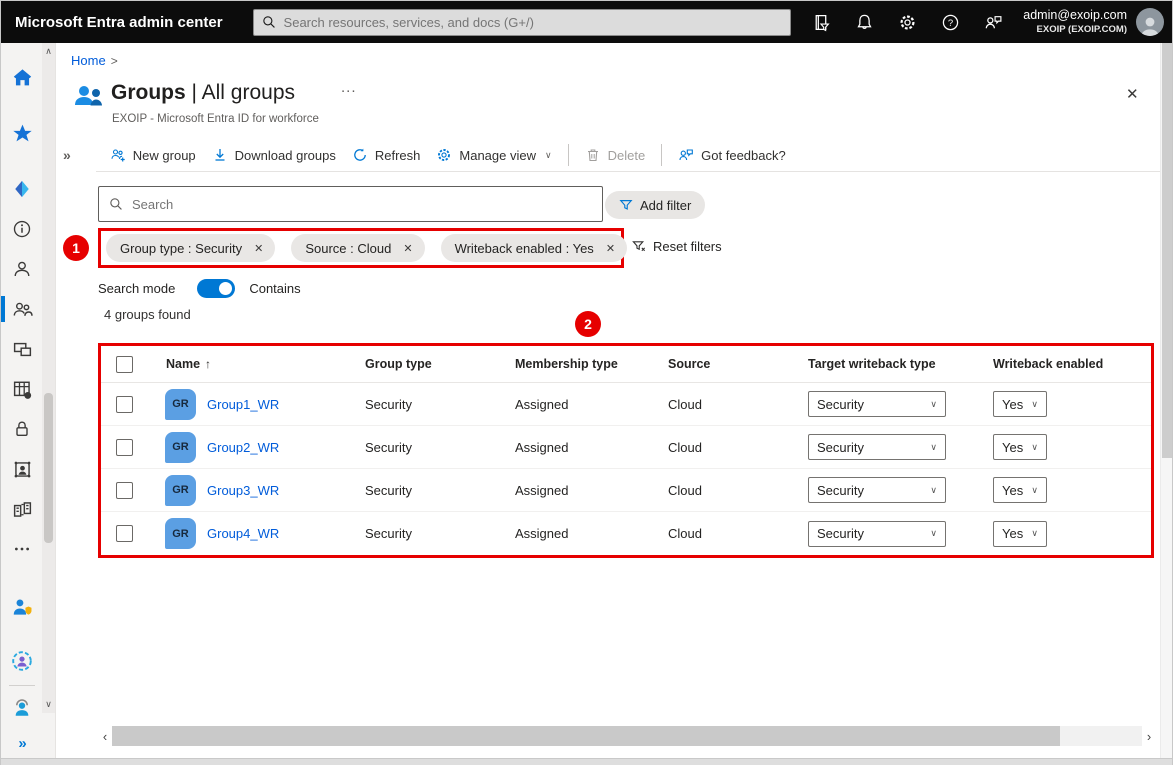  What do you see at coordinates (542, 404) in the screenshot?
I see `cell-membership-type: Assigned` at bounding box center [542, 404].